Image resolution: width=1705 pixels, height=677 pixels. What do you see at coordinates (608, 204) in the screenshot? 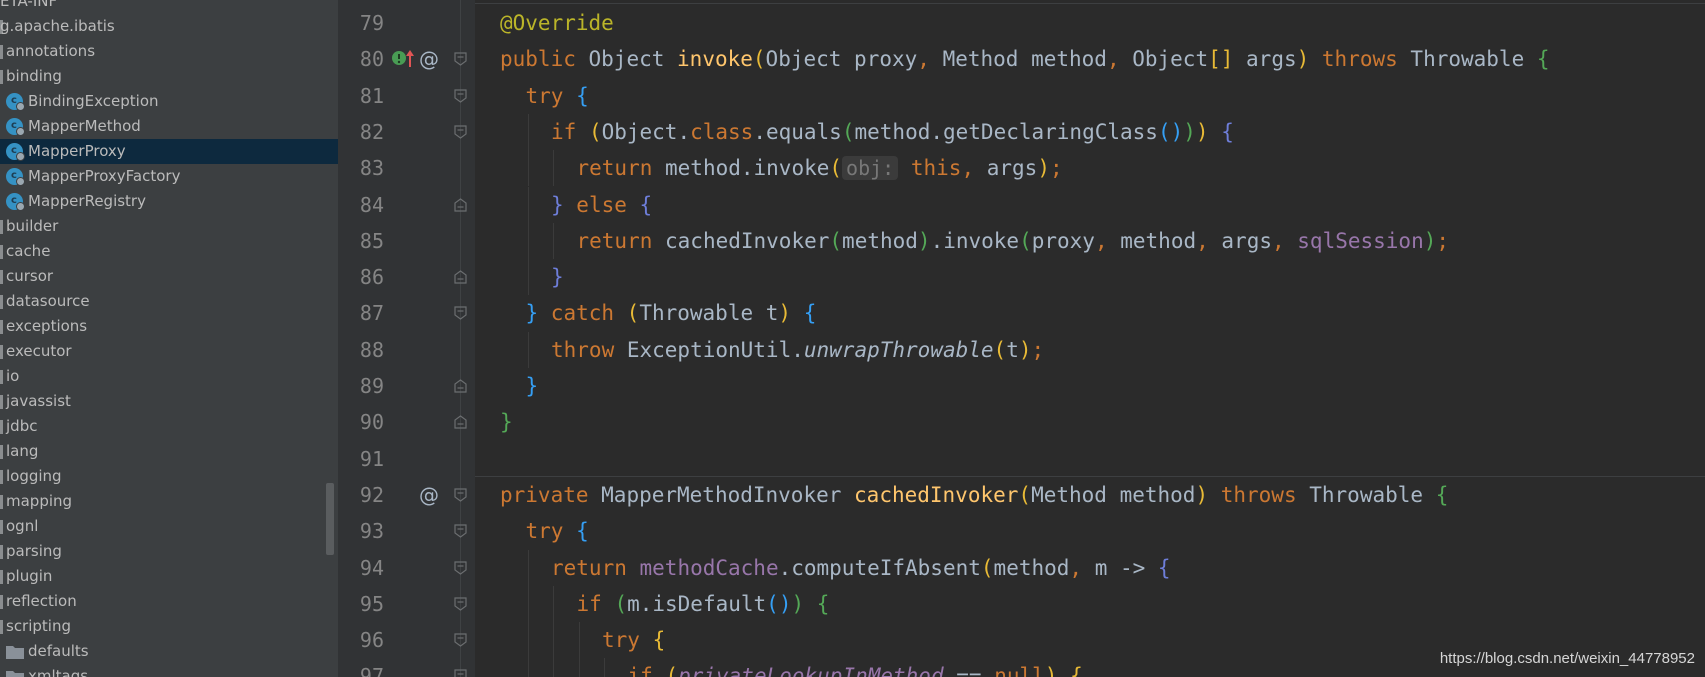
I see `code-token: else` at bounding box center [608, 204].